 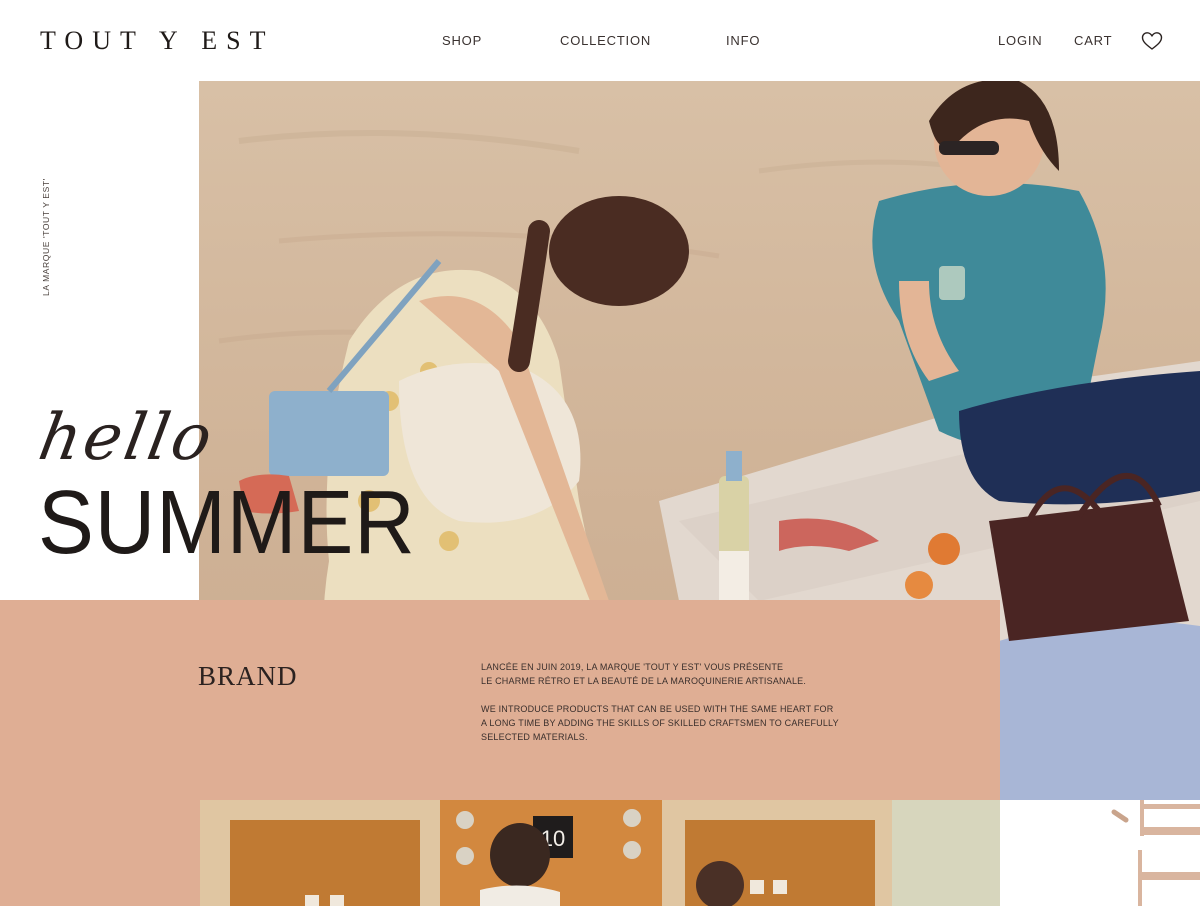 I want to click on decorative-lettering, so click(x=1155, y=853).